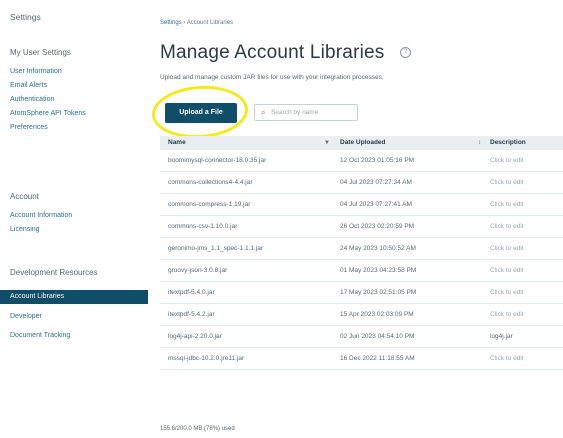  Describe the element at coordinates (24, 196) in the screenshot. I see `account-heading: Account` at that location.